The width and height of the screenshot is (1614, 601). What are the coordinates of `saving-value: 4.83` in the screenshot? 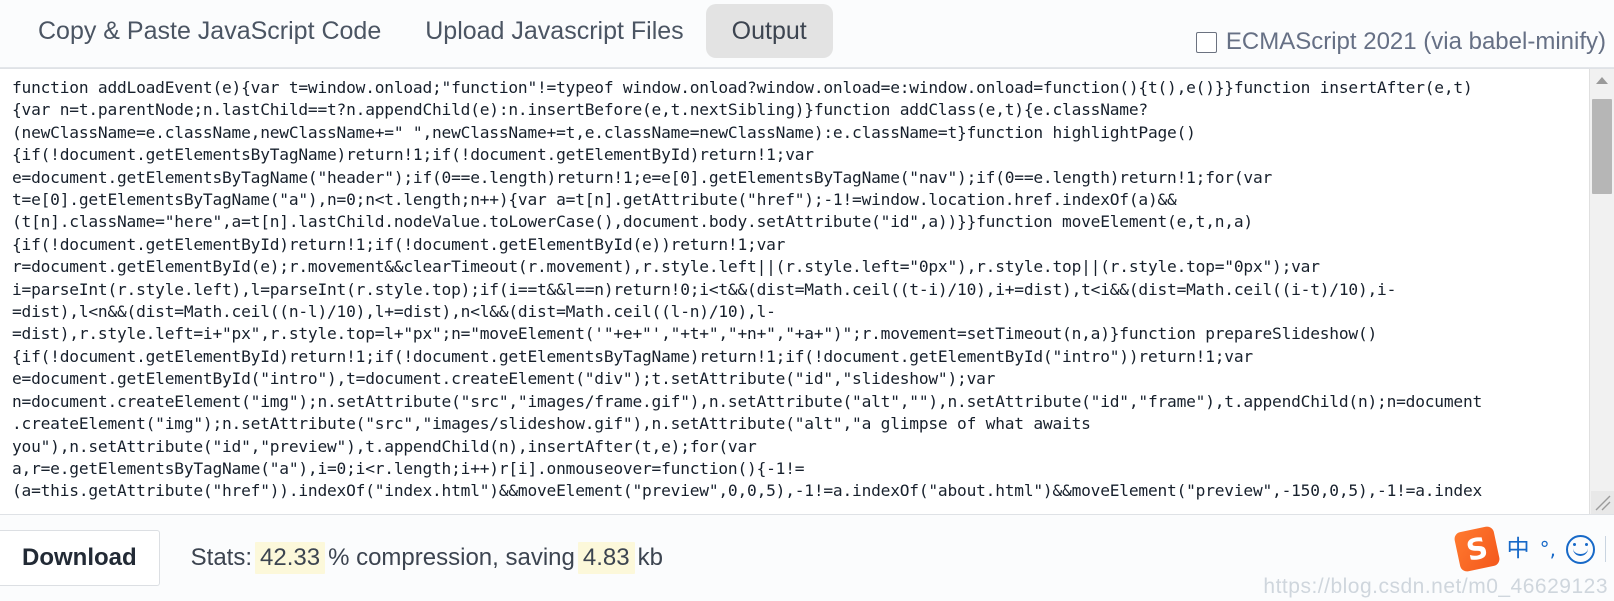 It's located at (606, 558).